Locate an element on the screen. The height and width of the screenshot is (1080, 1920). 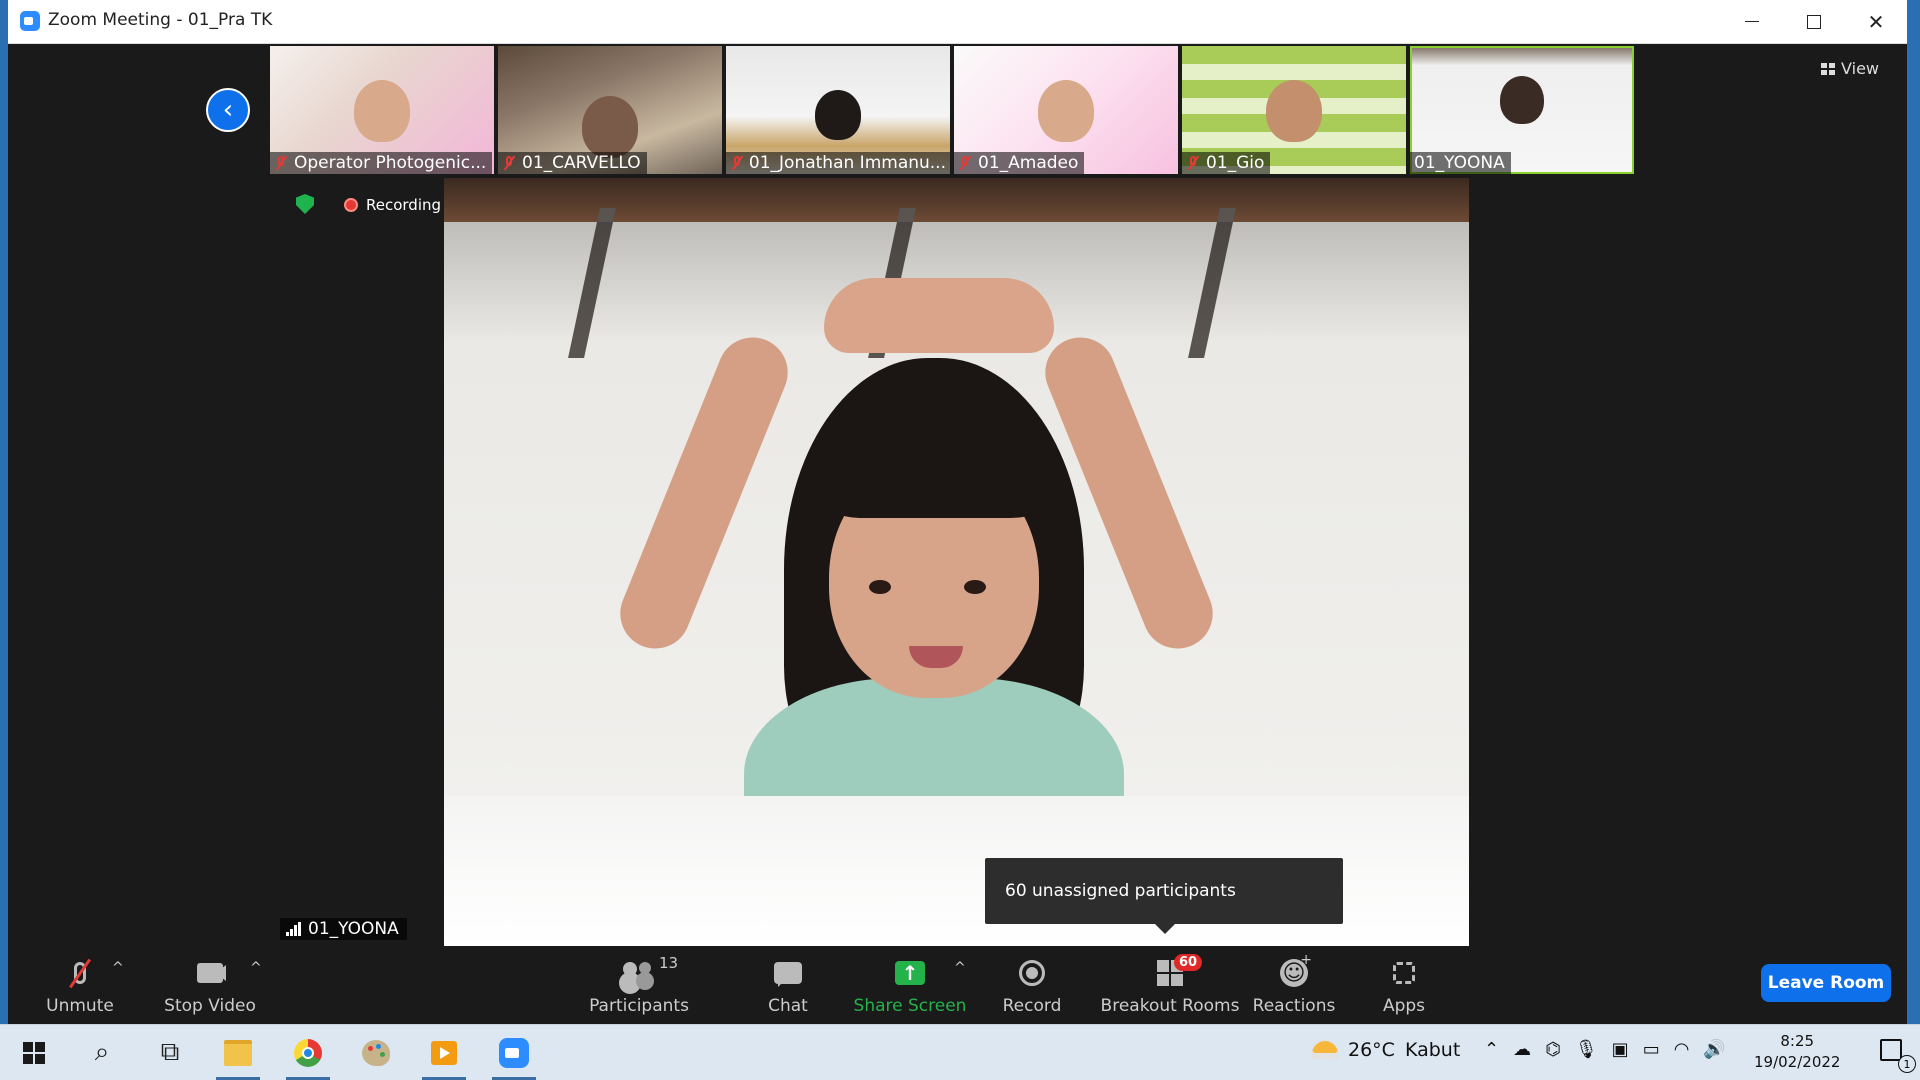
file-explorer-app is located at coordinates (238, 1055).